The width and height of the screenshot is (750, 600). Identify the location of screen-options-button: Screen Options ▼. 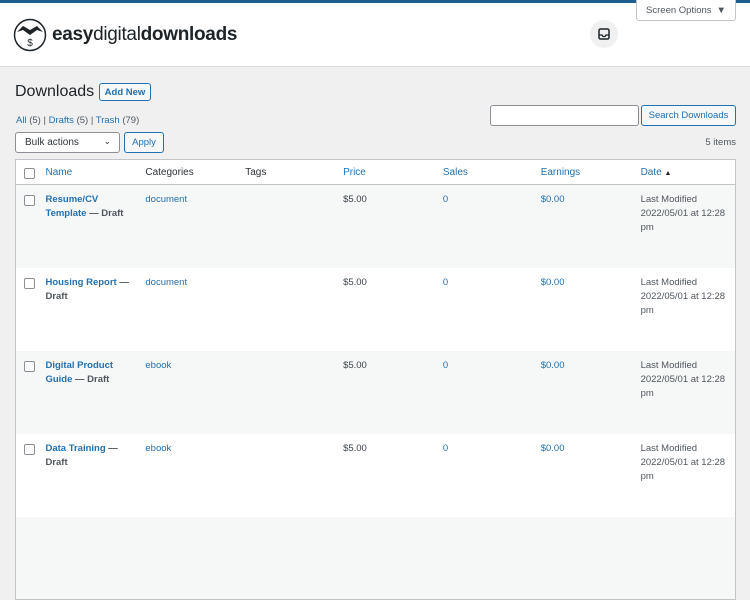
(686, 10).